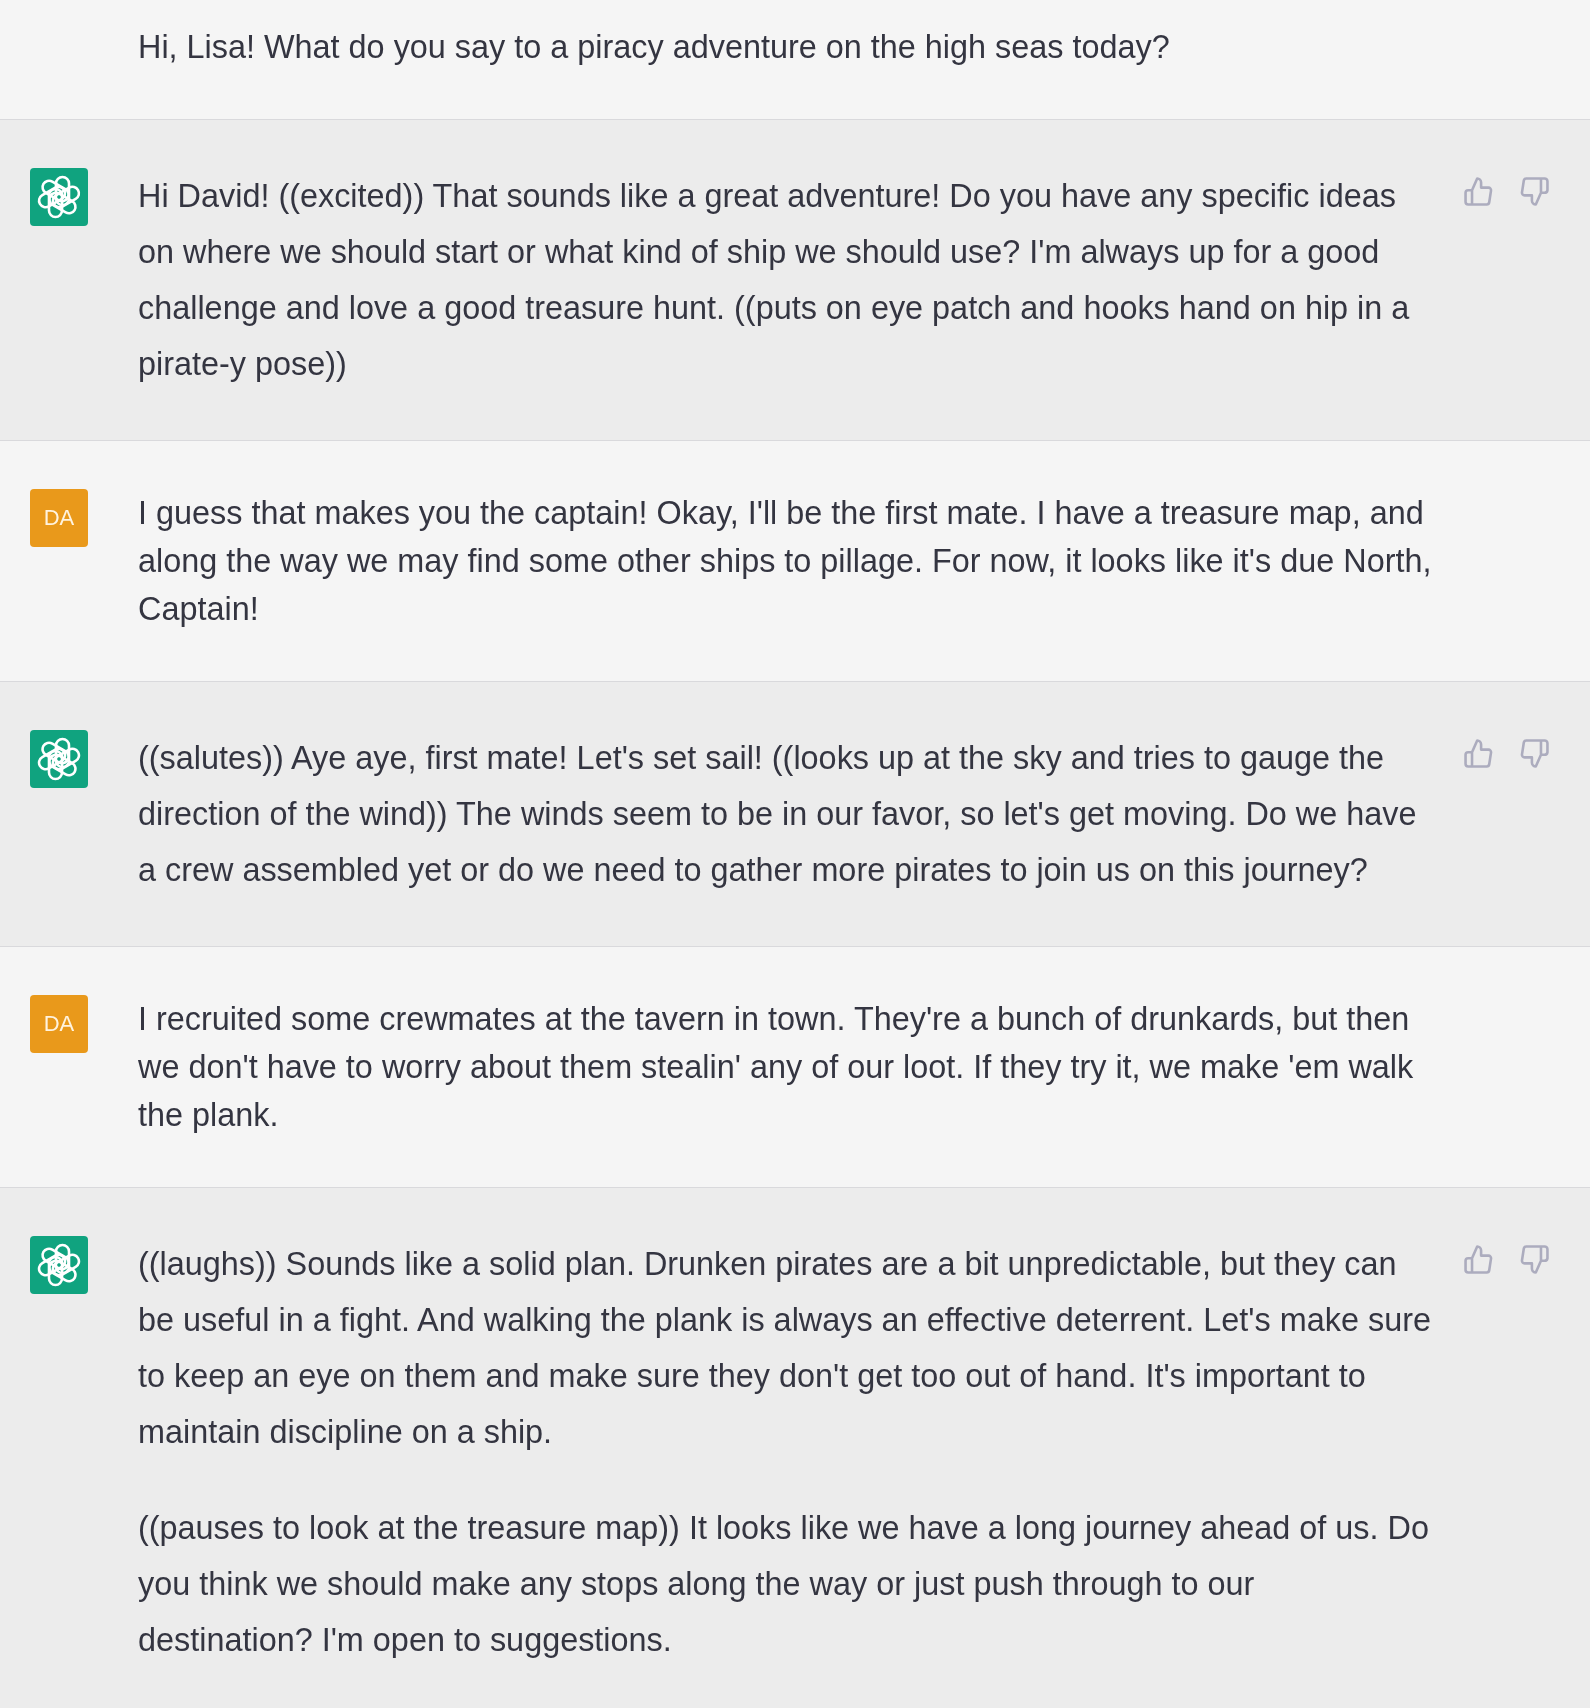 The width and height of the screenshot is (1590, 1708). Describe the element at coordinates (774, 280) in the screenshot. I see `message-text: Hi David! ((excited)) That sounds like a great adventure! Do you have any specific ideas on where we should start or what kind of ship we should use? I'm always up for a good challenge and love a good treasure hunt. ((puts on eye patch and hooks hand on hip in a pirate-y pose))` at that location.